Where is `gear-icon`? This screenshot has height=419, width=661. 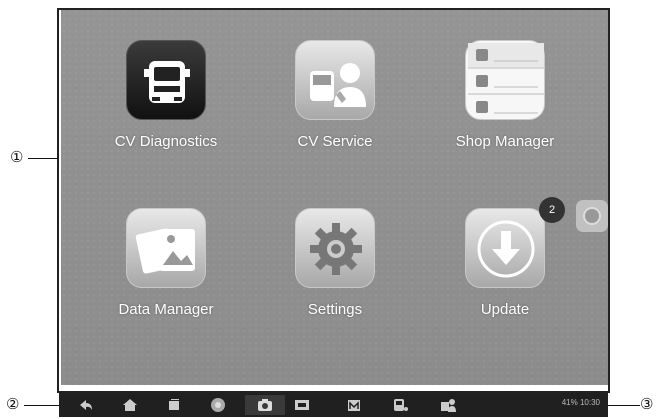 gear-icon is located at coordinates (335, 248).